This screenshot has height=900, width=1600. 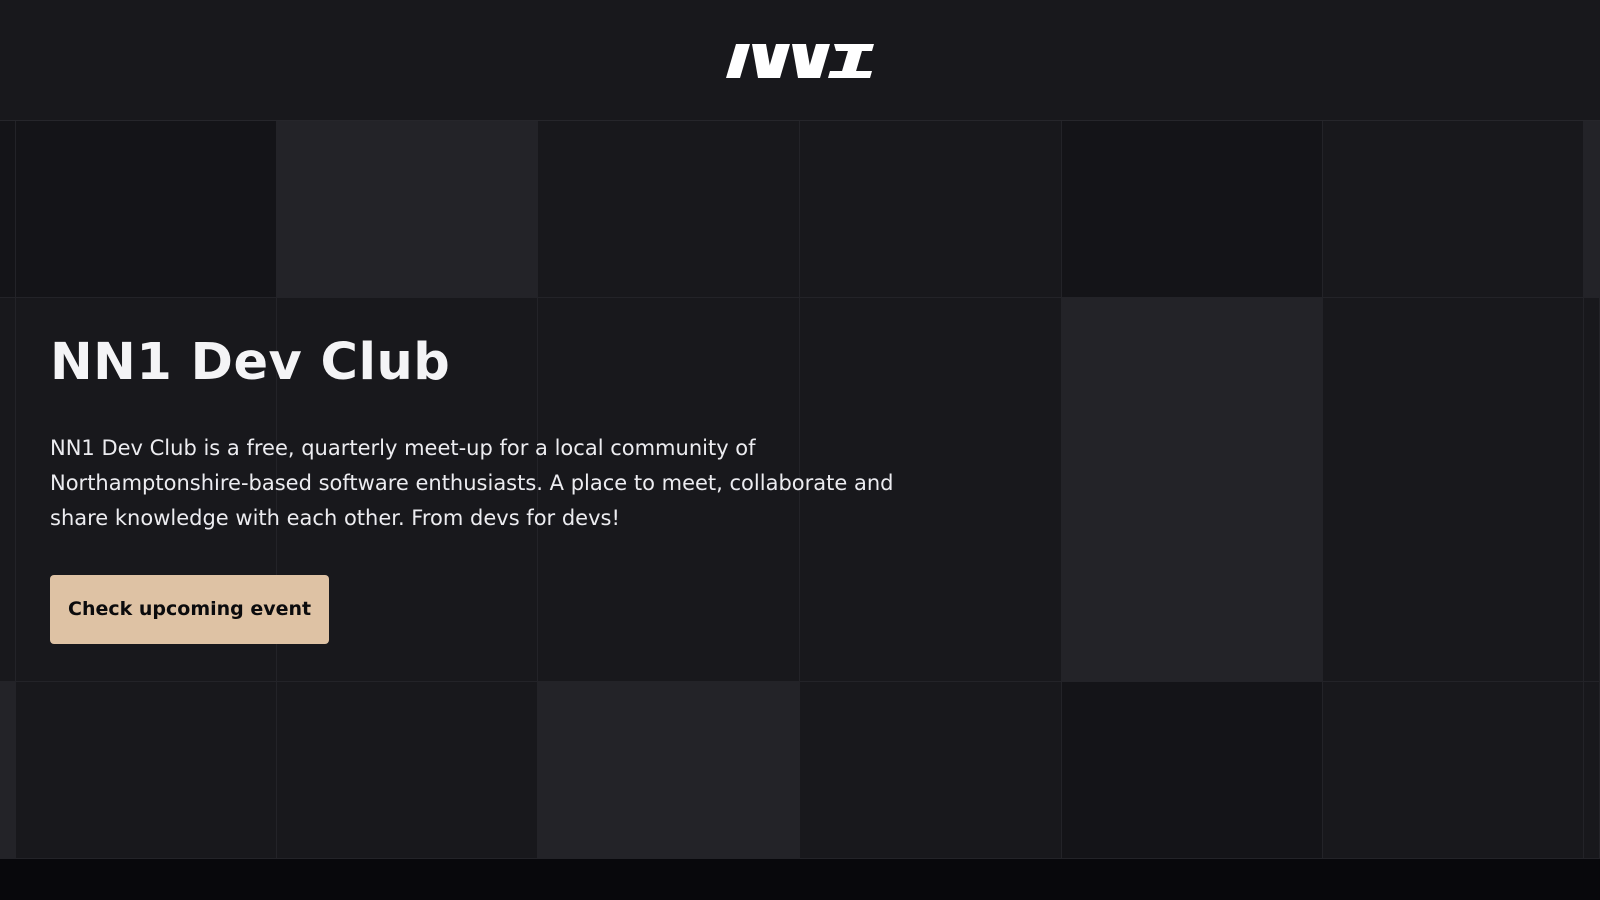 I want to click on nn1-logo-icon, so click(x=800, y=61).